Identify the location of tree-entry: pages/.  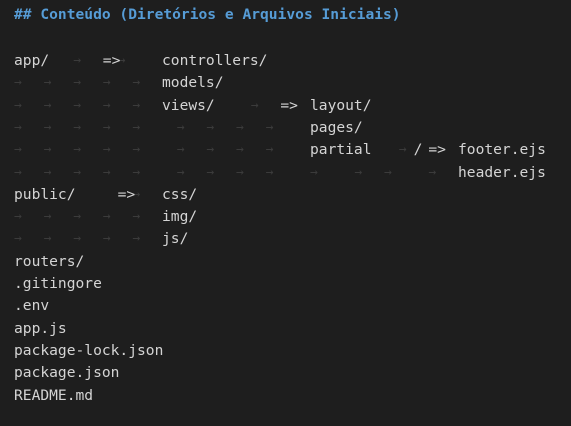
(336, 127).